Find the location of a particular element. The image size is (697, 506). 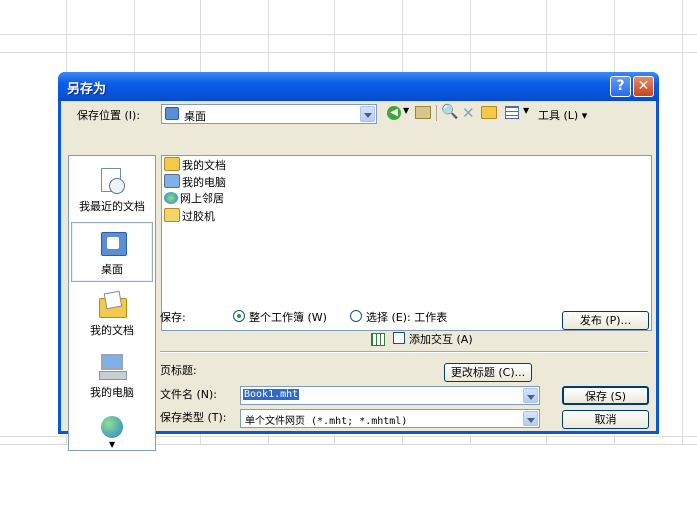

place-desktop: 桌面 is located at coordinates (112, 252).